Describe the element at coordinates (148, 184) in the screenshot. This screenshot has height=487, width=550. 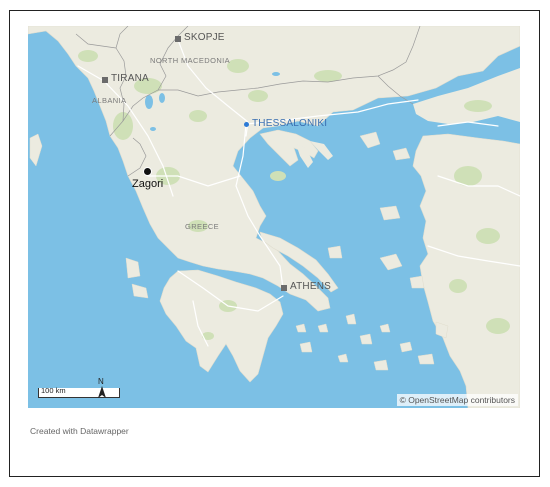
I see `zagori-label: Zagori` at that location.